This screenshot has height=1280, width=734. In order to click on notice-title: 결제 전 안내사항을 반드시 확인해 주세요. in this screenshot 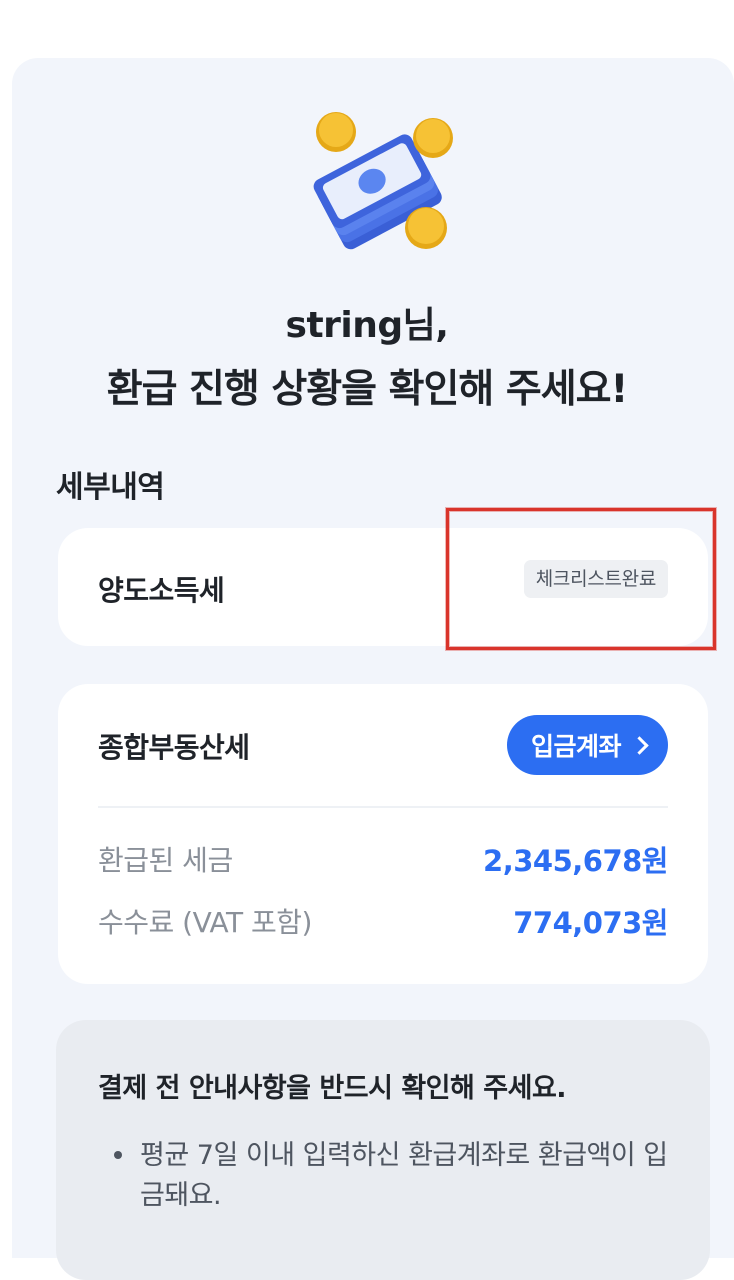, I will do `click(332, 1088)`.